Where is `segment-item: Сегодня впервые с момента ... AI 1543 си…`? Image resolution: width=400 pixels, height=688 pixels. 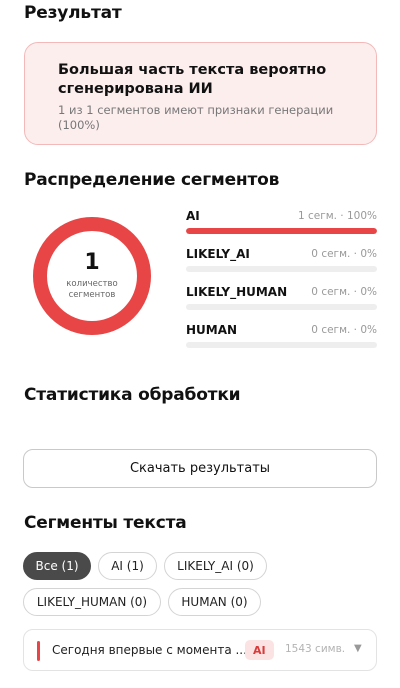
segment-item: Сегодня впервые с момента ... AI 1543 си… is located at coordinates (200, 650).